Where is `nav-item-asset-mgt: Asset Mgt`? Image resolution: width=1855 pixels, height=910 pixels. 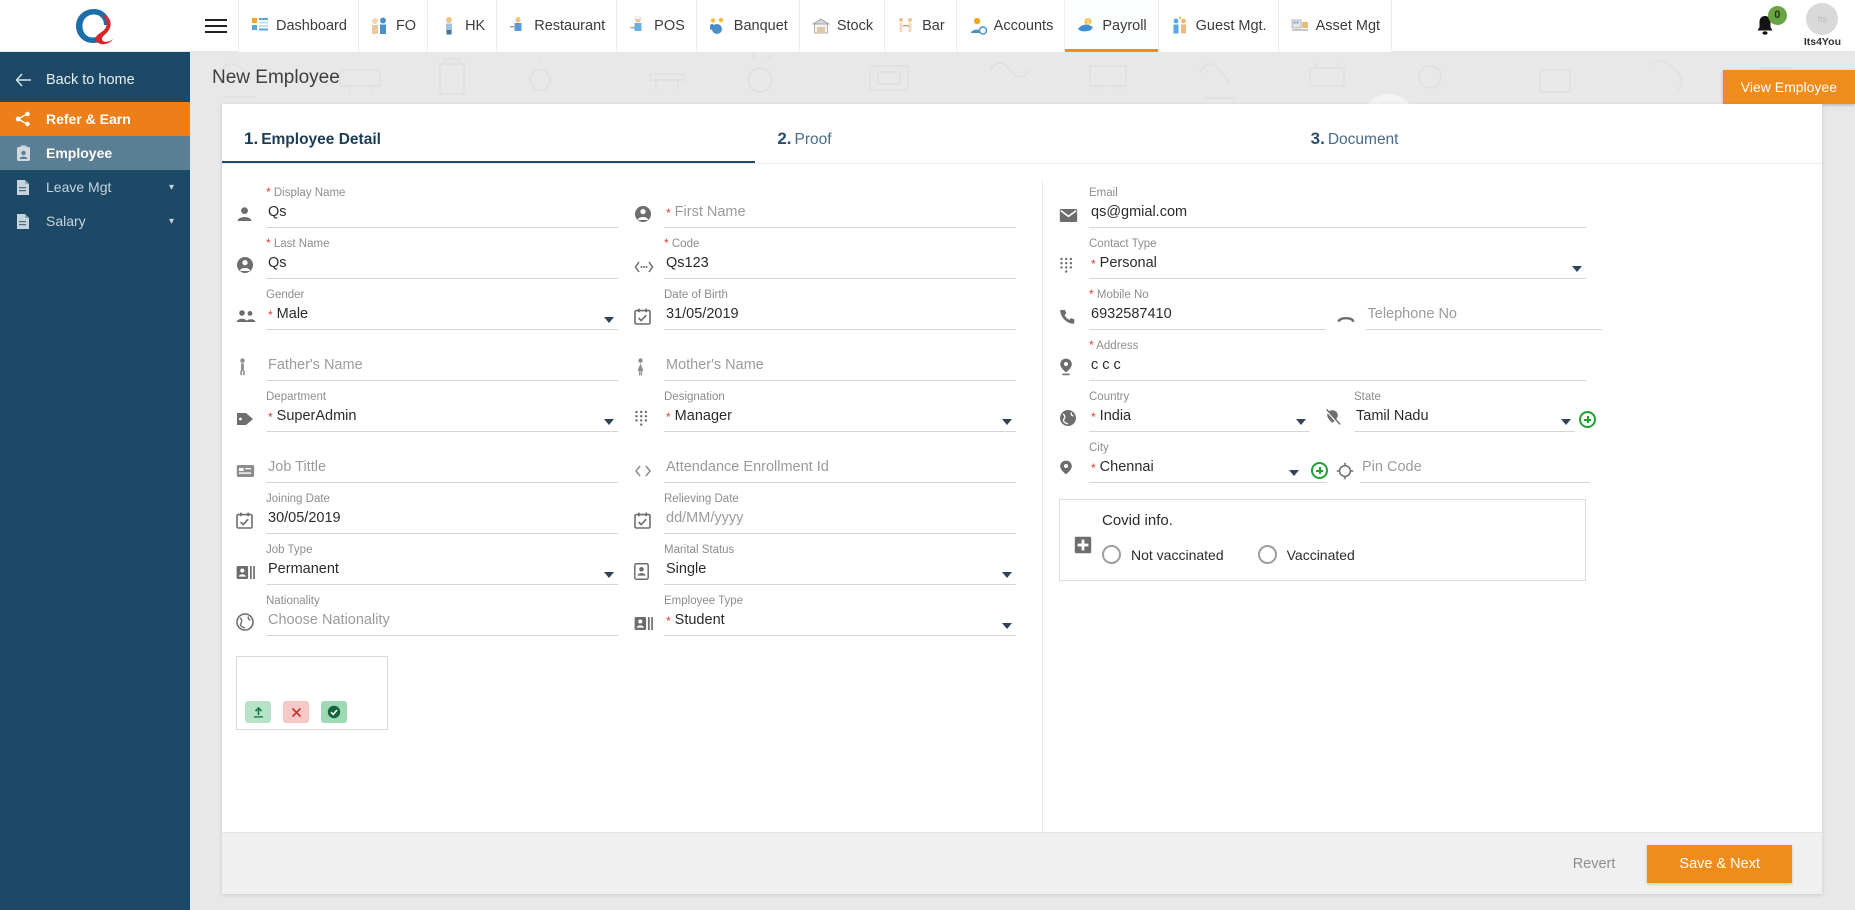
nav-item-asset-mgt: Asset Mgt is located at coordinates (1335, 26).